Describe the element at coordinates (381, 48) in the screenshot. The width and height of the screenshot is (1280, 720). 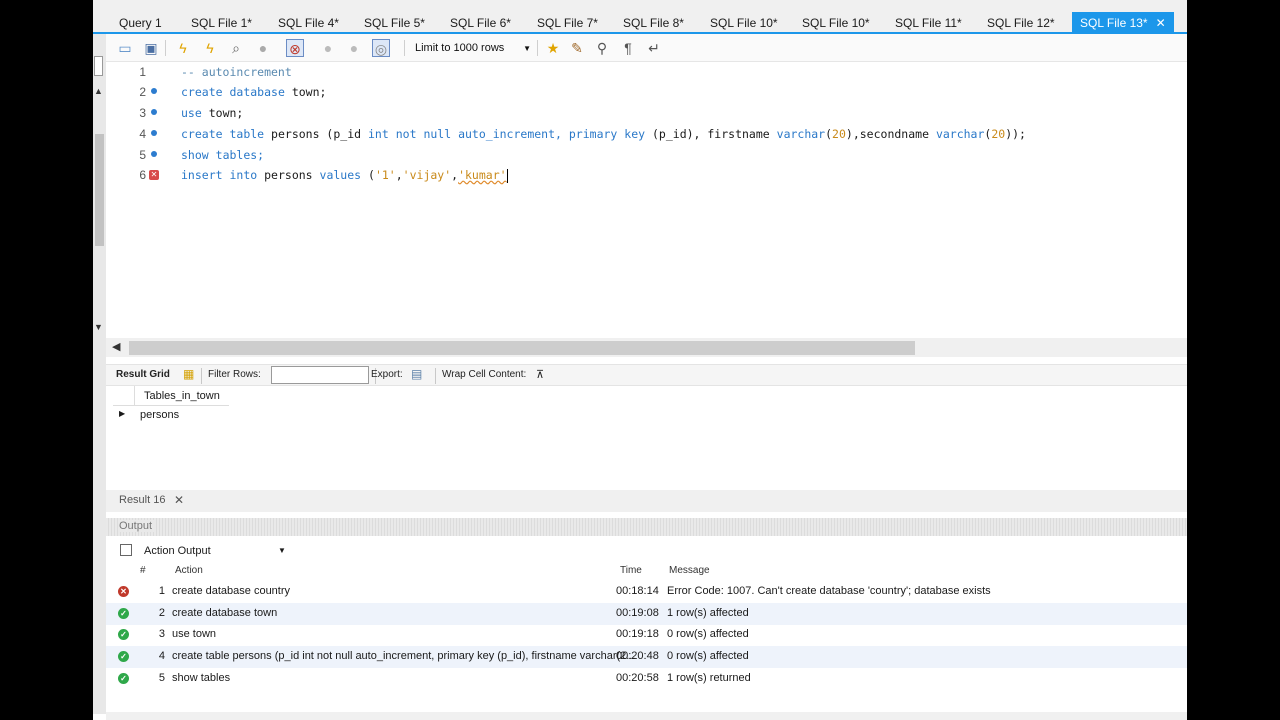
I see `autocommit-icon: ◎` at that location.